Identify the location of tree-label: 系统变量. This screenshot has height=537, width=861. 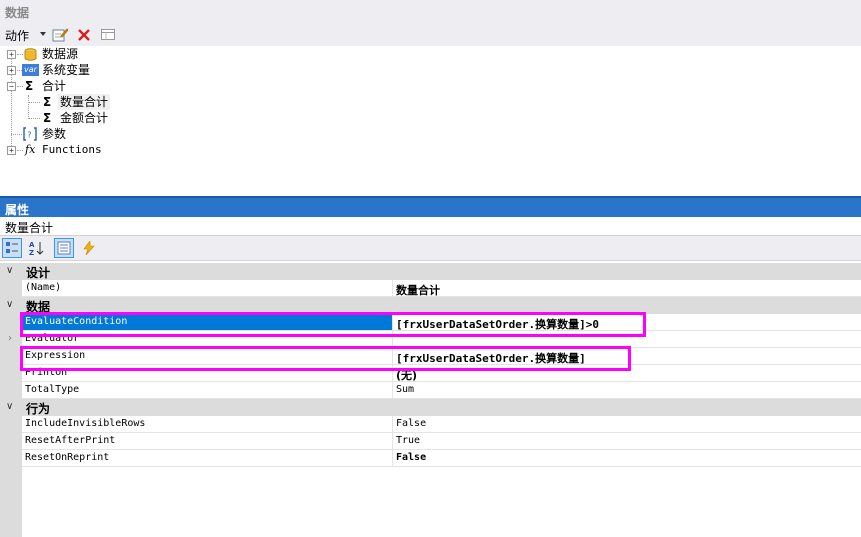
(66, 70).